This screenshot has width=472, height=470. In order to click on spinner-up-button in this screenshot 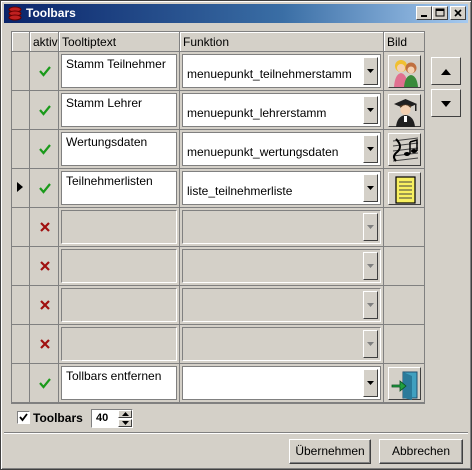, I will do `click(125, 414)`.